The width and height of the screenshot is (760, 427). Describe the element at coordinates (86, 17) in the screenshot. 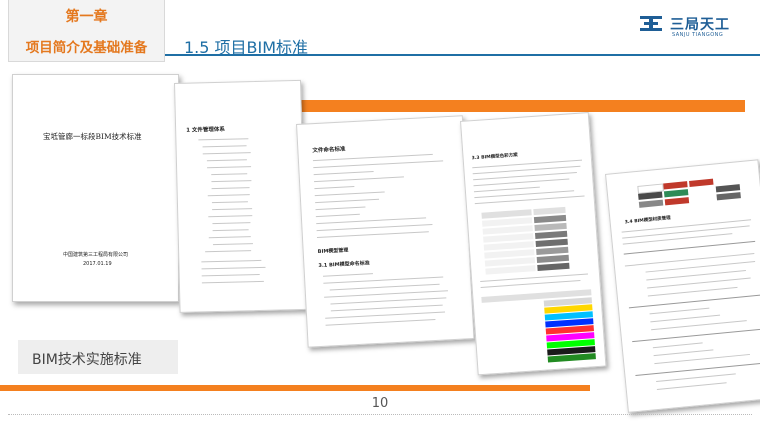

I see `chapter-number: 第一章` at that location.